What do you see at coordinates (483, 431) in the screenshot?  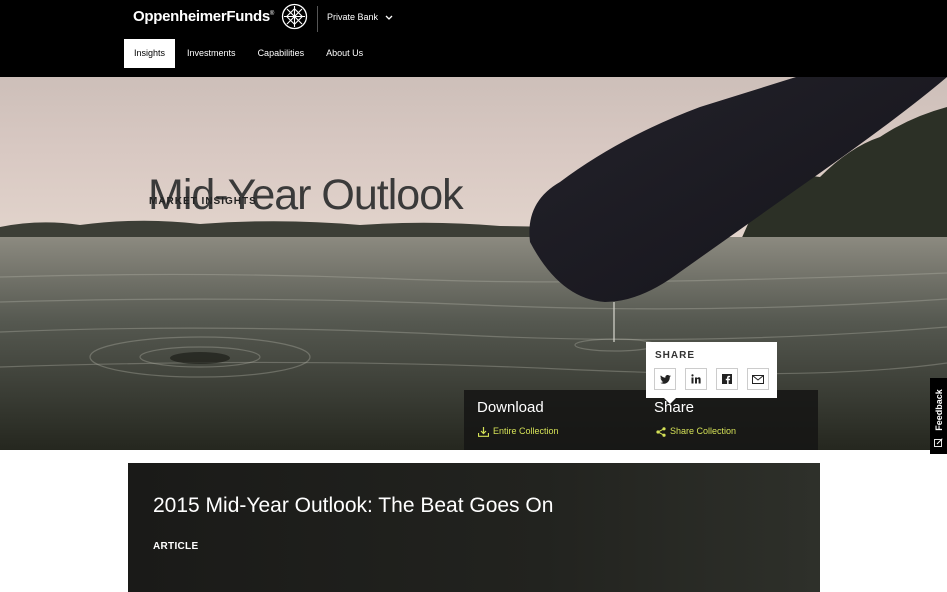 I see `download-icon` at bounding box center [483, 431].